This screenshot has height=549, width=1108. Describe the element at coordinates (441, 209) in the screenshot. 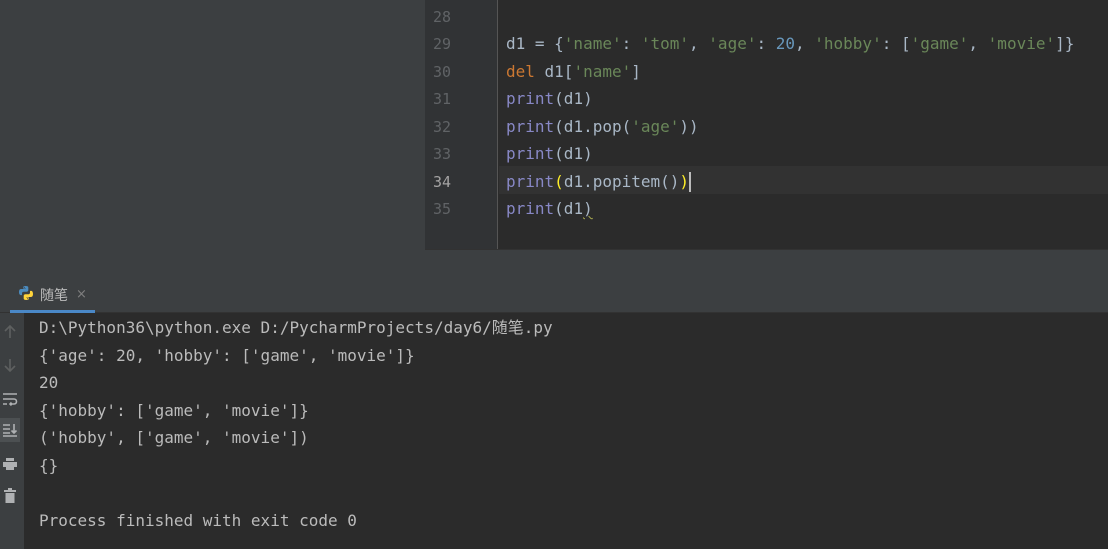

I see `line-number: 35` at that location.